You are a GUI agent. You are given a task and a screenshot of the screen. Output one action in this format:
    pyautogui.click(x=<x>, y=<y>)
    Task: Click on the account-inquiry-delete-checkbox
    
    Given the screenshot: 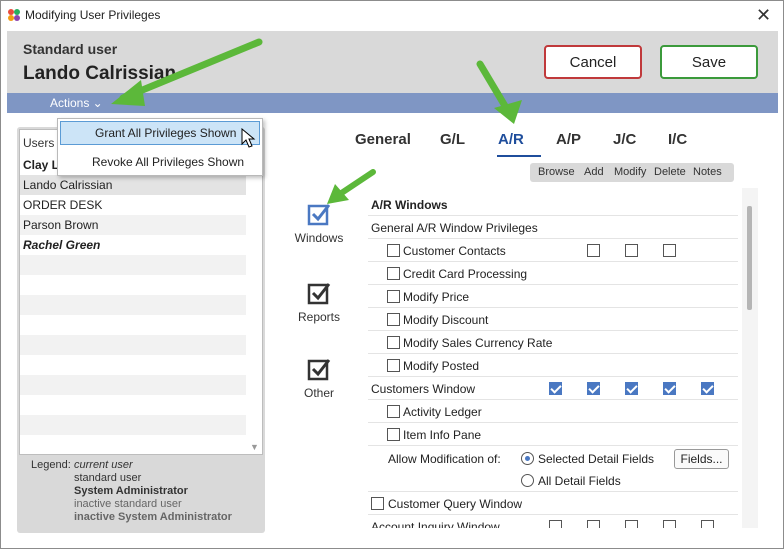 What is the action you would take?
    pyautogui.click(x=669, y=524)
    